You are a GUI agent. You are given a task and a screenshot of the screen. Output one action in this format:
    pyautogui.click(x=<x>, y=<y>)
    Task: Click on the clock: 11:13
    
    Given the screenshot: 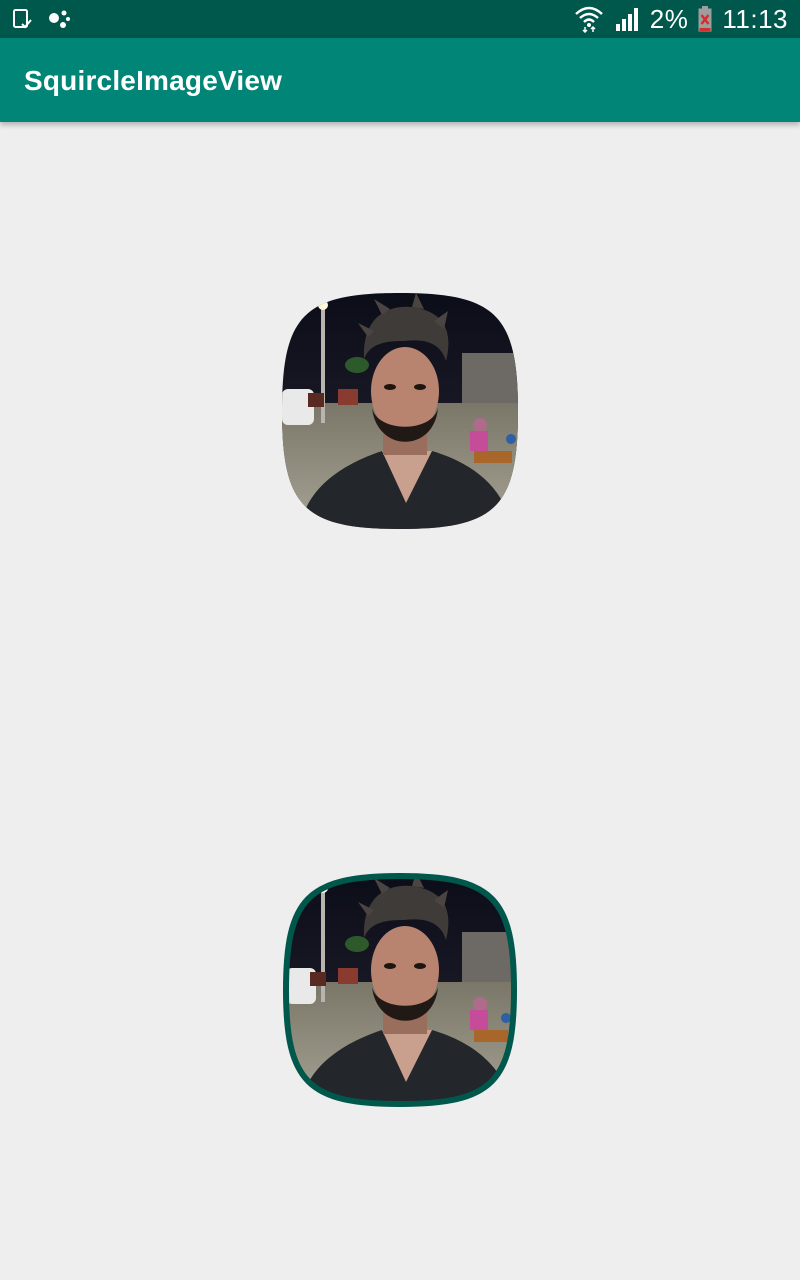 What is the action you would take?
    pyautogui.click(x=755, y=18)
    